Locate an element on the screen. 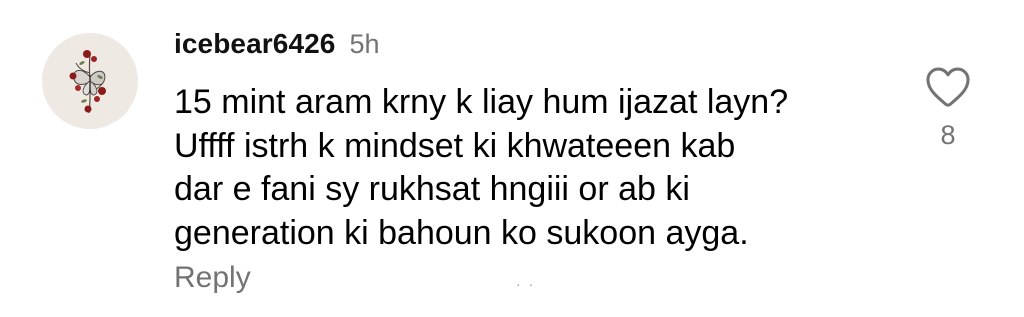 This screenshot has width=1024, height=317. username: icebear6426 is located at coordinates (254, 44).